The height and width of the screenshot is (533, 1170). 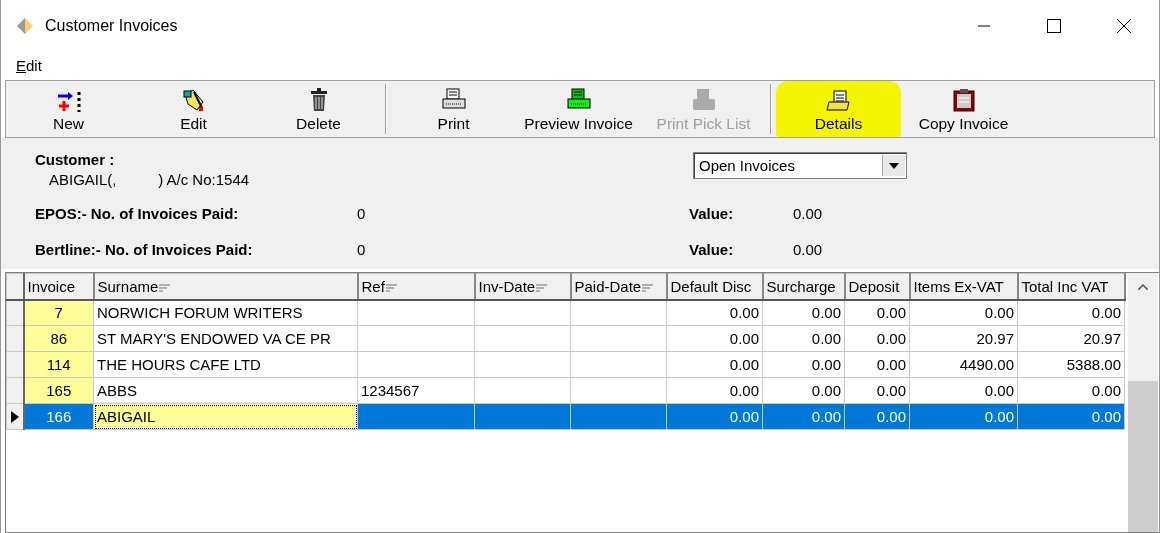 I want to click on toolbar-button: Preview Invoice, so click(x=578, y=109).